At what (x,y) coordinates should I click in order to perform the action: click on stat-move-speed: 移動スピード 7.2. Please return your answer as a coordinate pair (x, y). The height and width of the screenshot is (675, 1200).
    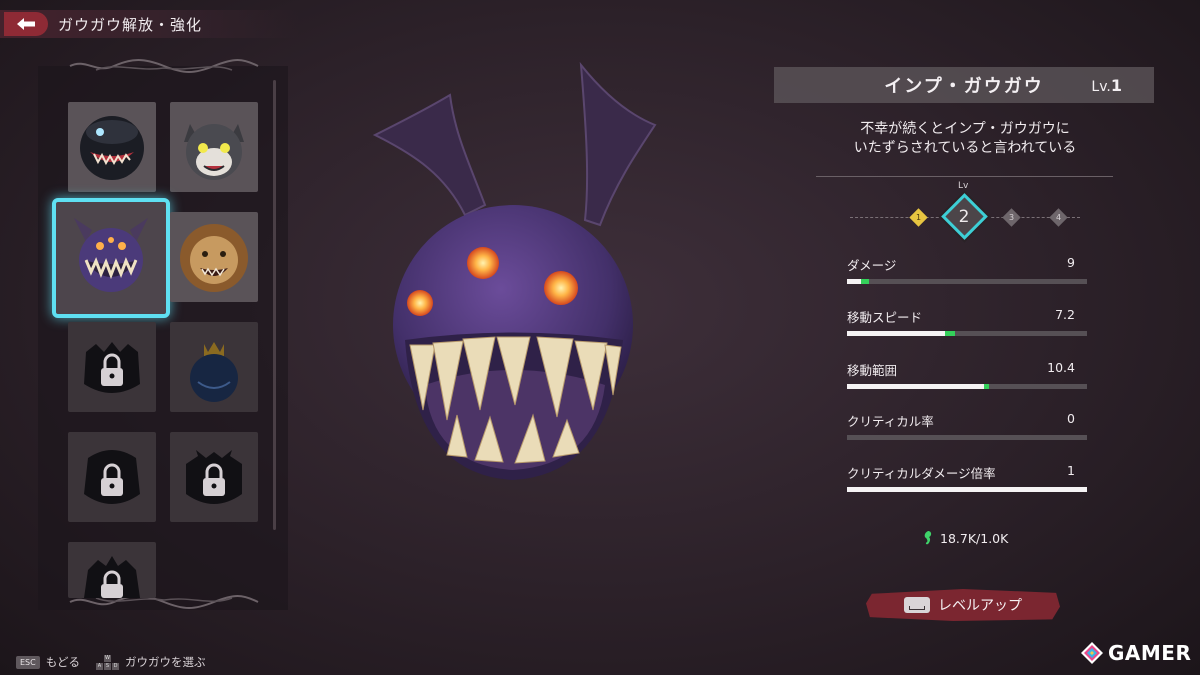
    Looking at the image, I should click on (967, 321).